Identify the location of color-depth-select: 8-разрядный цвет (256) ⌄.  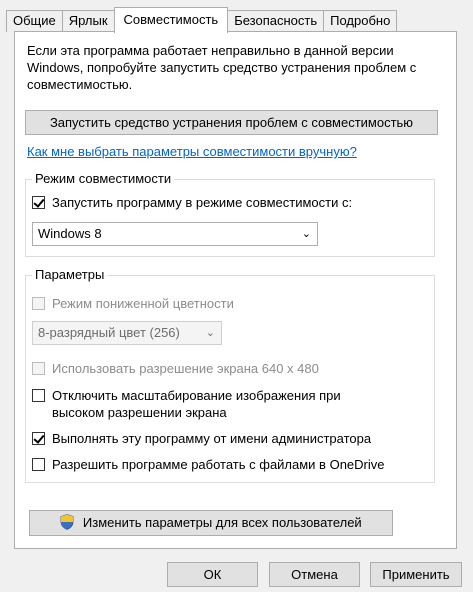
(127, 333).